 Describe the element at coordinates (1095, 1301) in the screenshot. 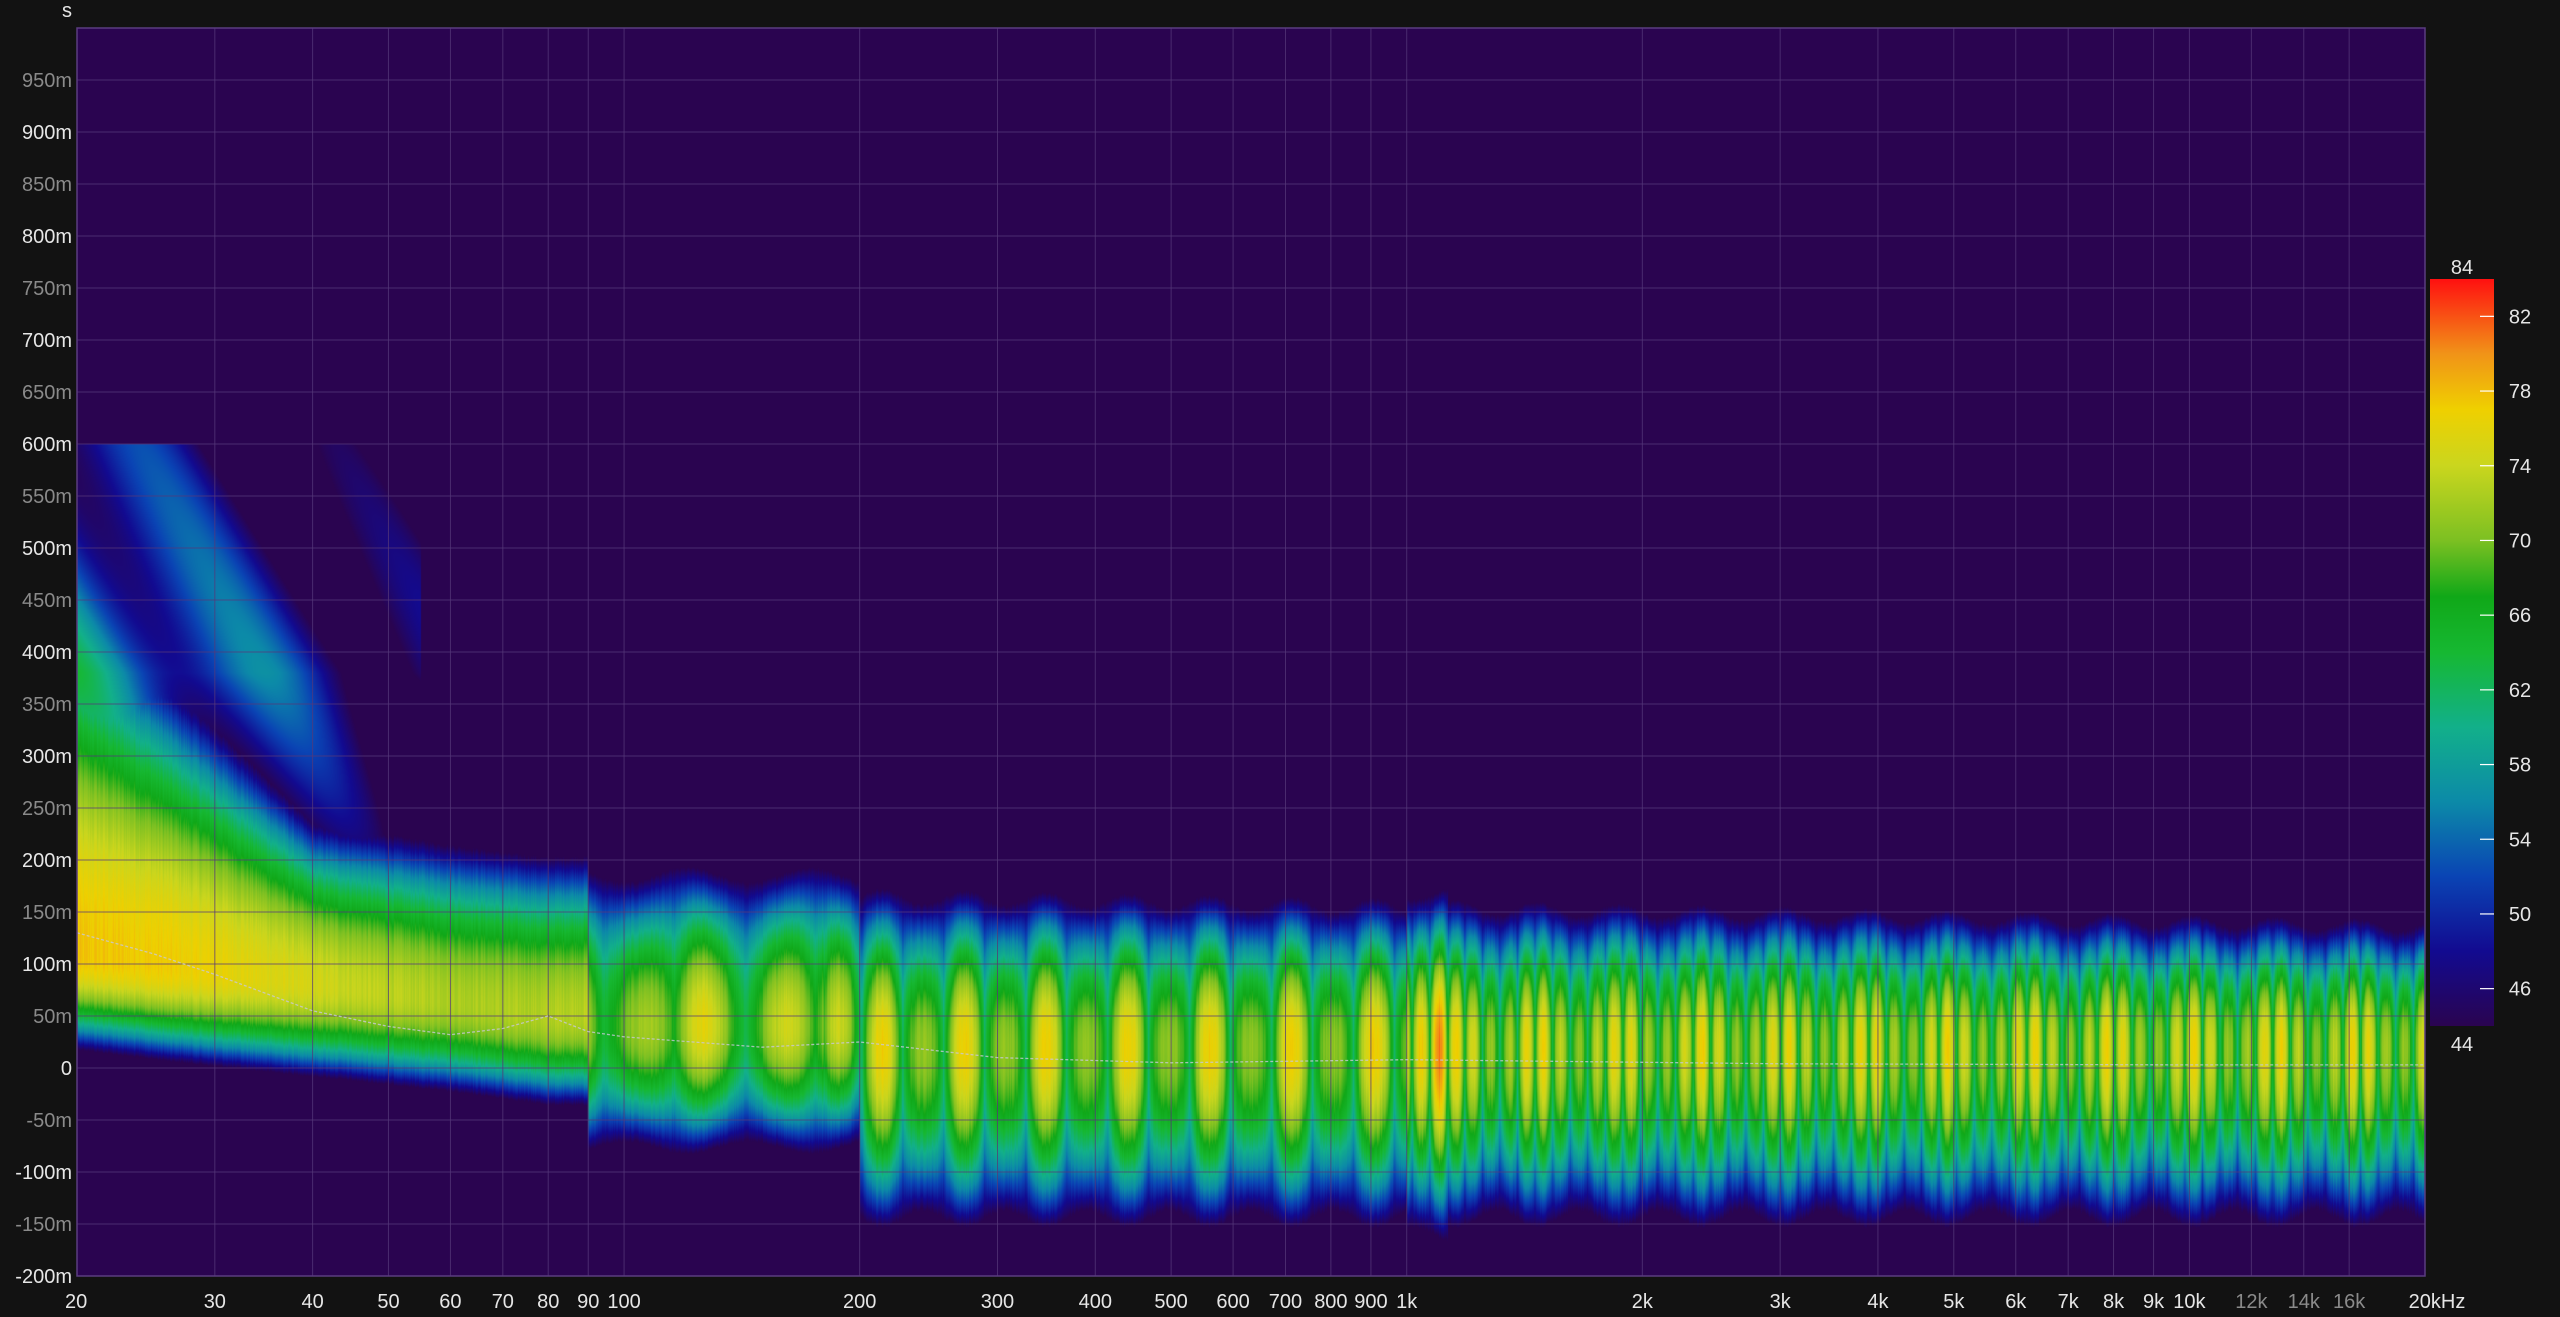

I see `x-tick-label: 400` at that location.